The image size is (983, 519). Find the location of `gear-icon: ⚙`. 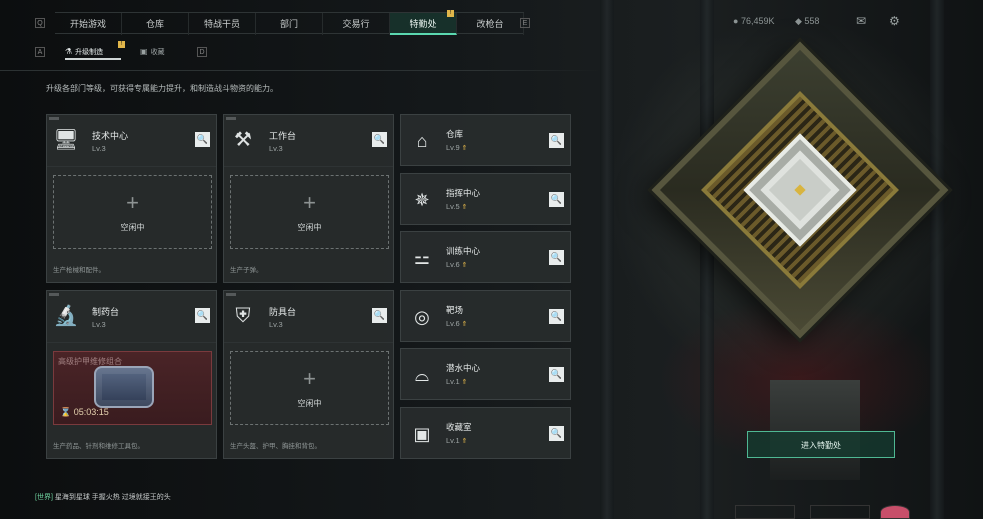

gear-icon: ⚙ is located at coordinates (894, 21).